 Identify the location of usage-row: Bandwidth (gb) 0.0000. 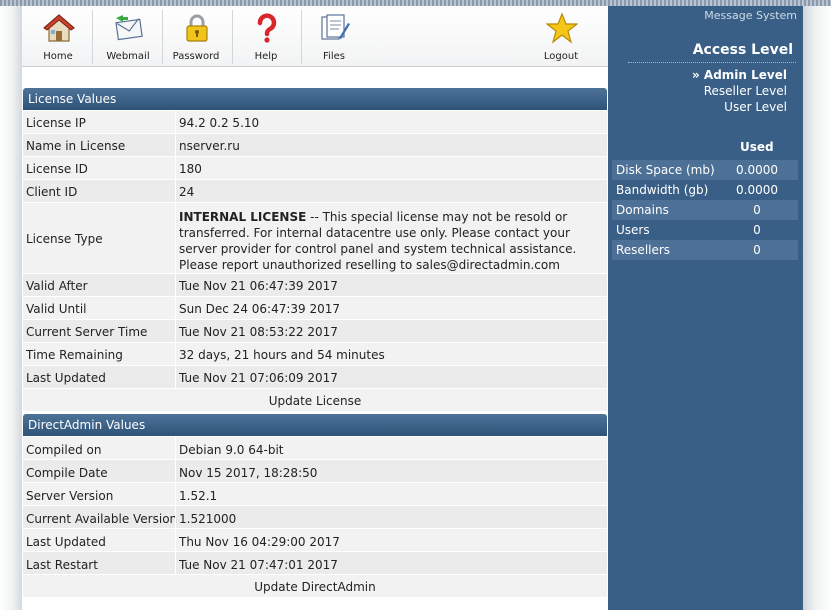
(705, 190).